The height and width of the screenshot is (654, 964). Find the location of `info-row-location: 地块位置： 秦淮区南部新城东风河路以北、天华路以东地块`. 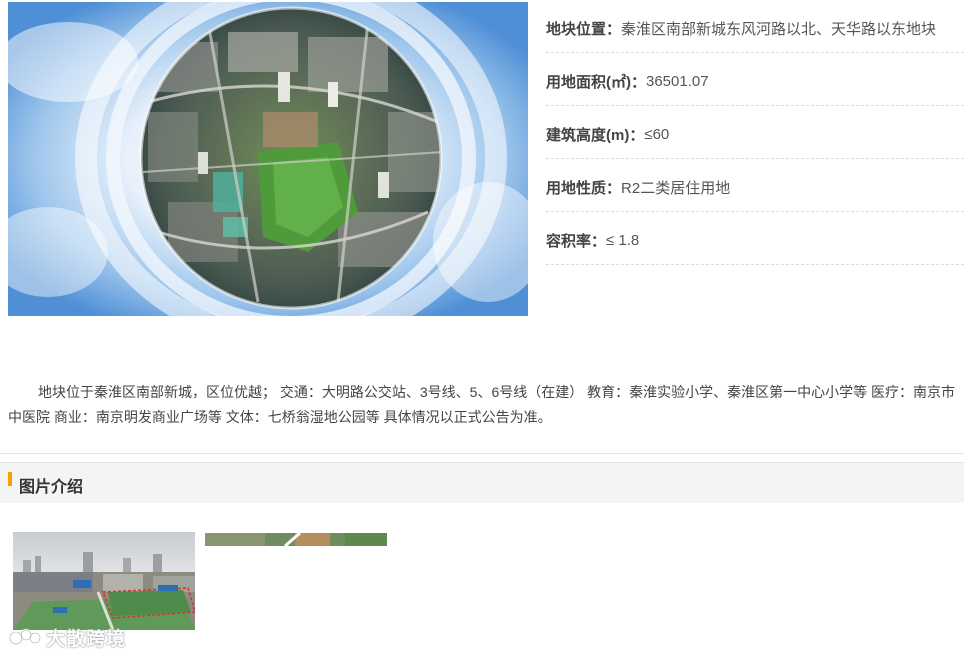

info-row-location: 地块位置： 秦淮区南部新城东风河路以北、天华路以东地块 is located at coordinates (755, 26).